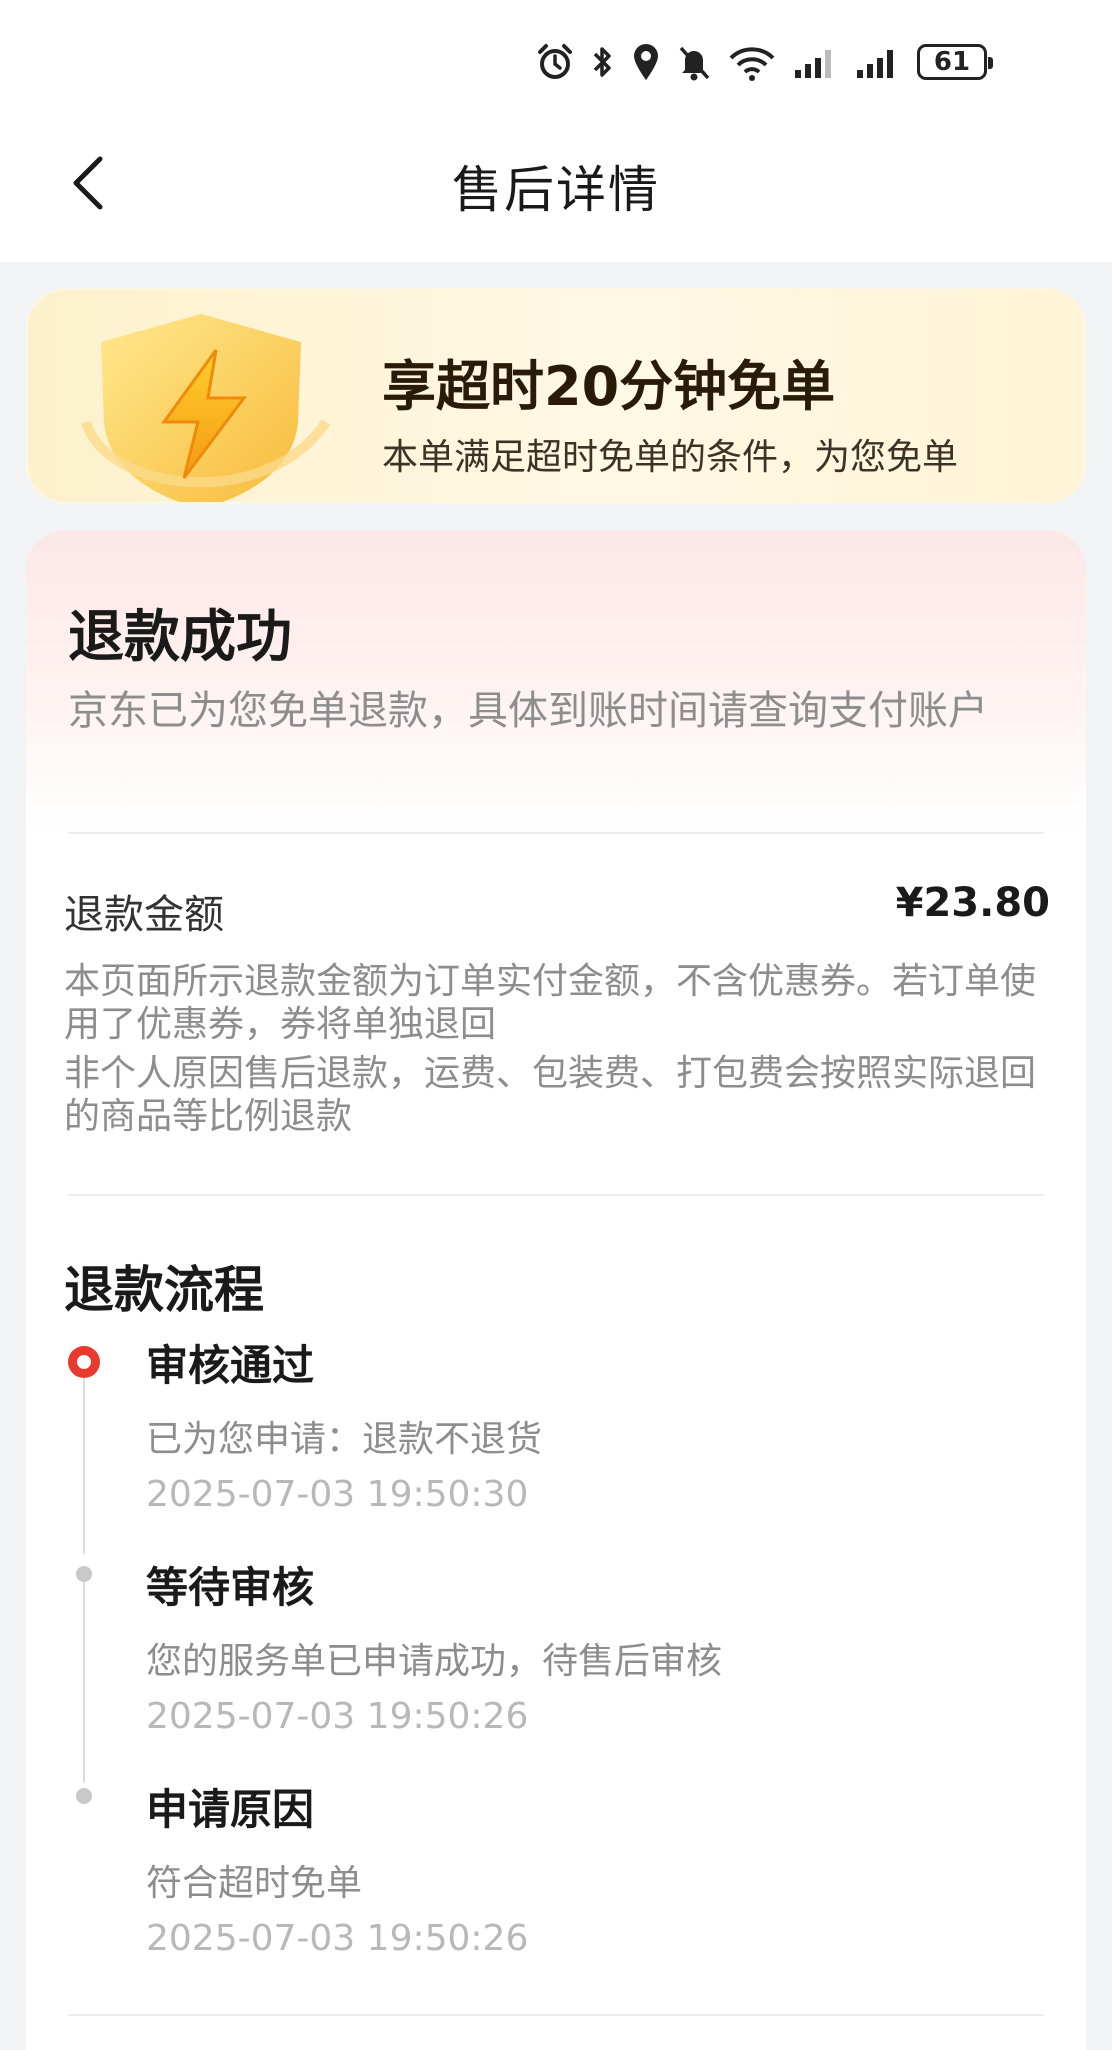 This screenshot has height=2050, width=1112. What do you see at coordinates (694, 63) in the screenshot?
I see `mute-bell-icon` at bounding box center [694, 63].